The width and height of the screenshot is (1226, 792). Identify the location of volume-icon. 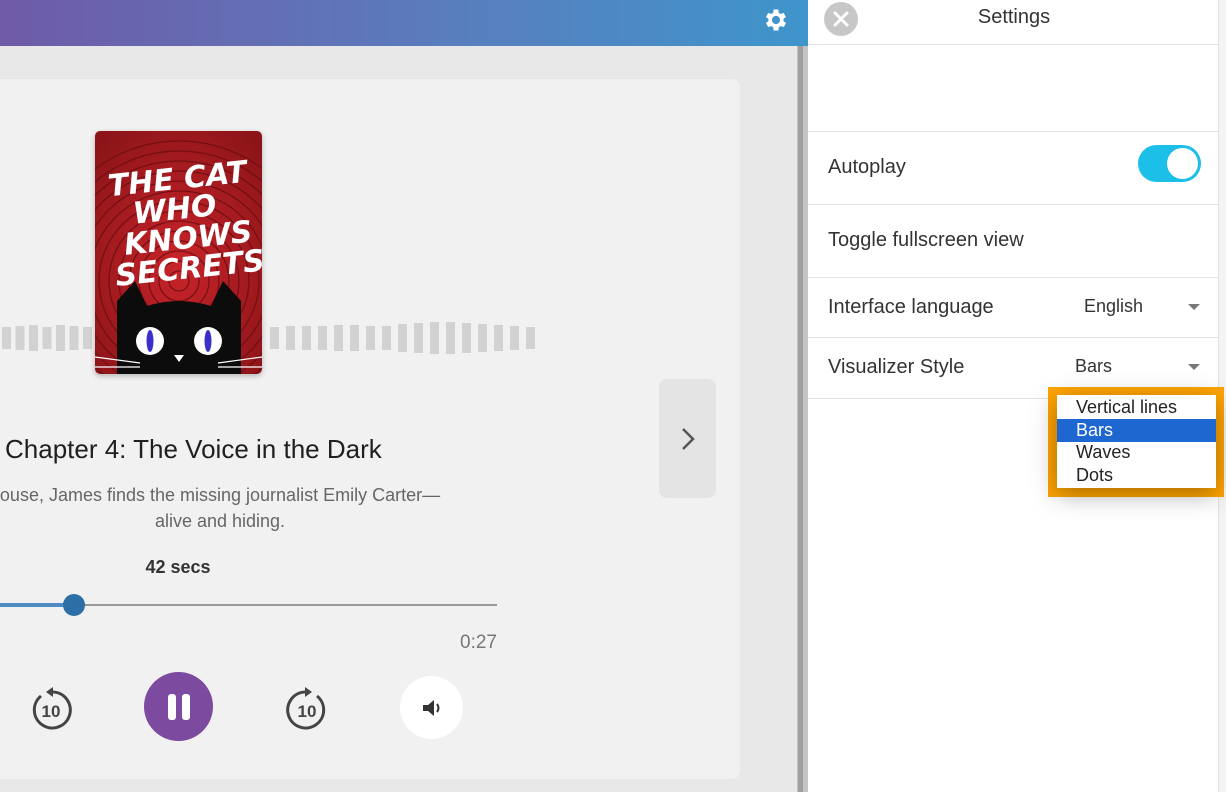
(430, 707).